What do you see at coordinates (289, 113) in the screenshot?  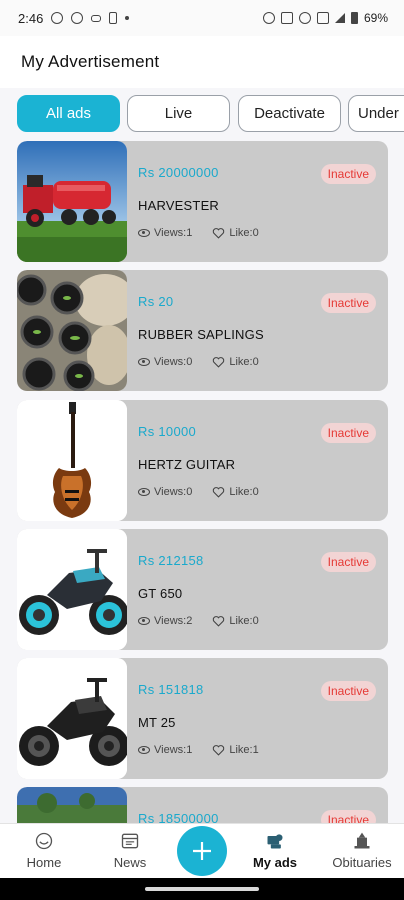 I see `filter-deactivate: Deactivate` at bounding box center [289, 113].